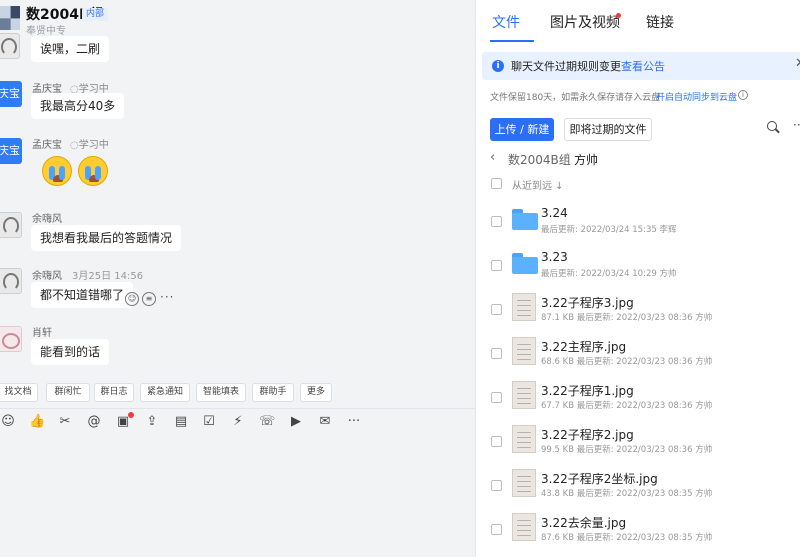 The width and height of the screenshot is (800, 557). What do you see at coordinates (587, 434) in the screenshot?
I see `file-name: 3.22子程序2.jpg` at bounding box center [587, 434].